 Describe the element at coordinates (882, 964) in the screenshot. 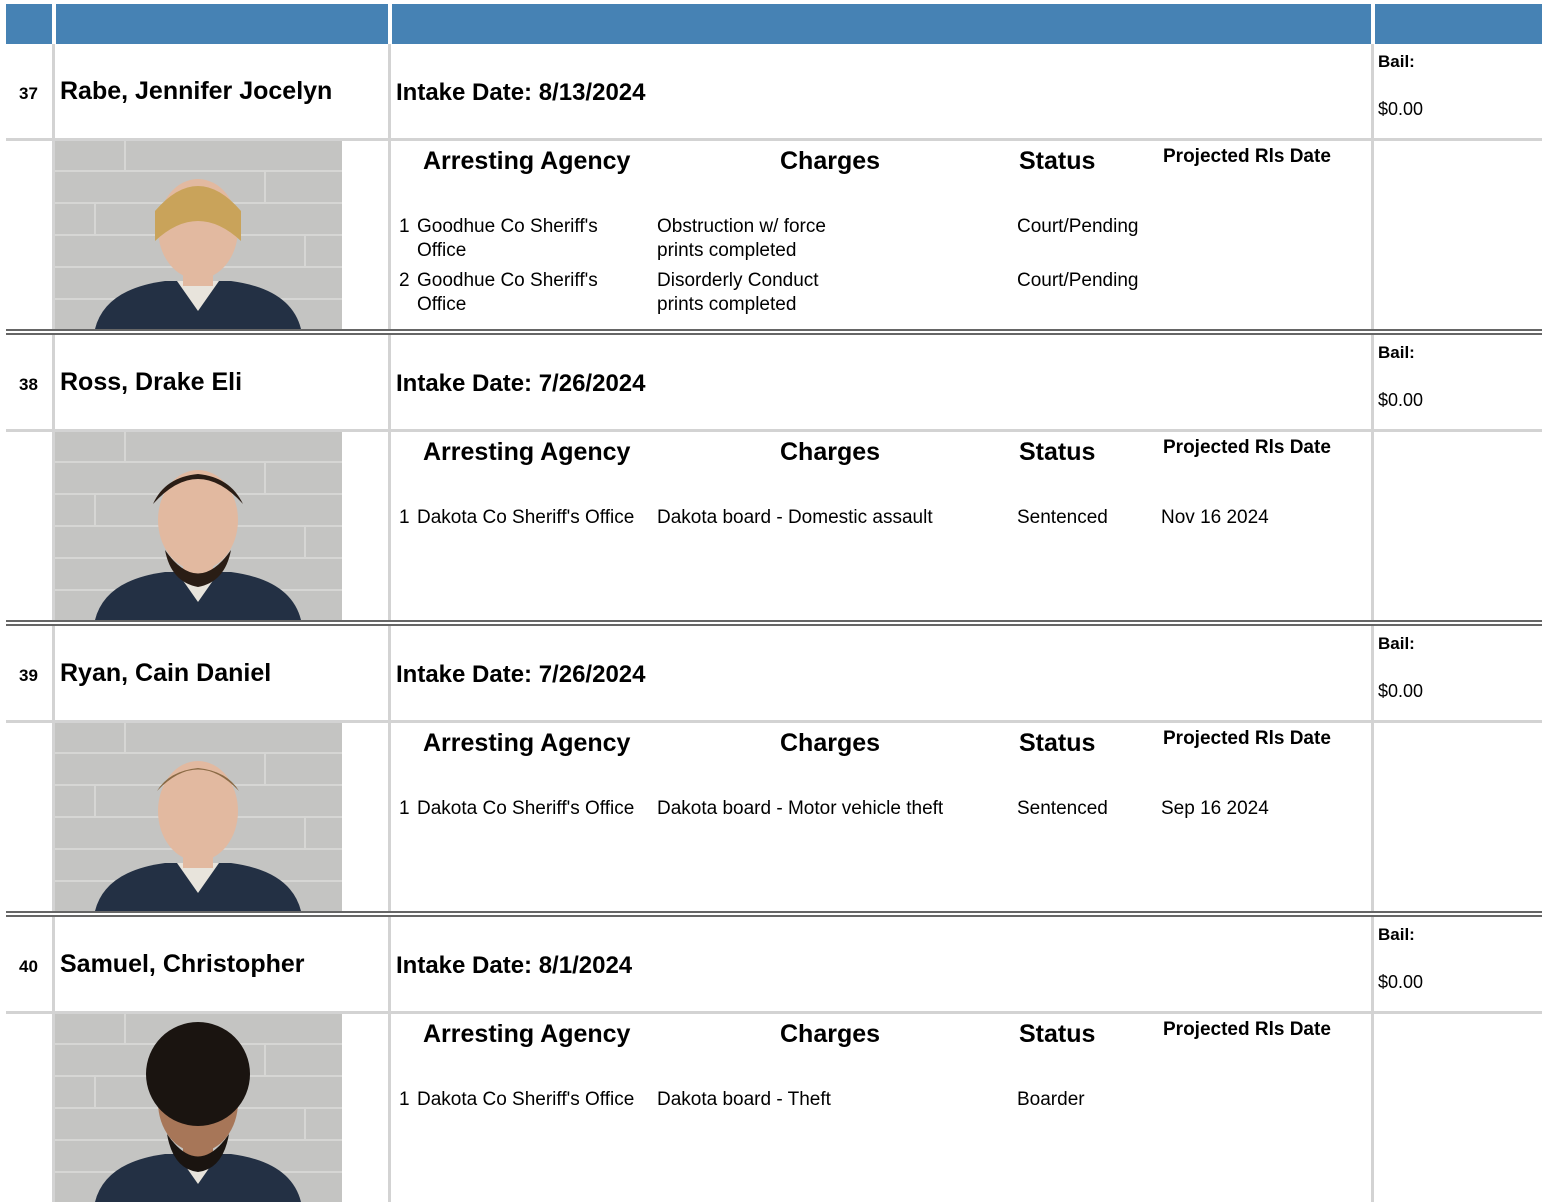

I see `record-intake-cell: Intake Date: 8/1/2024` at that location.